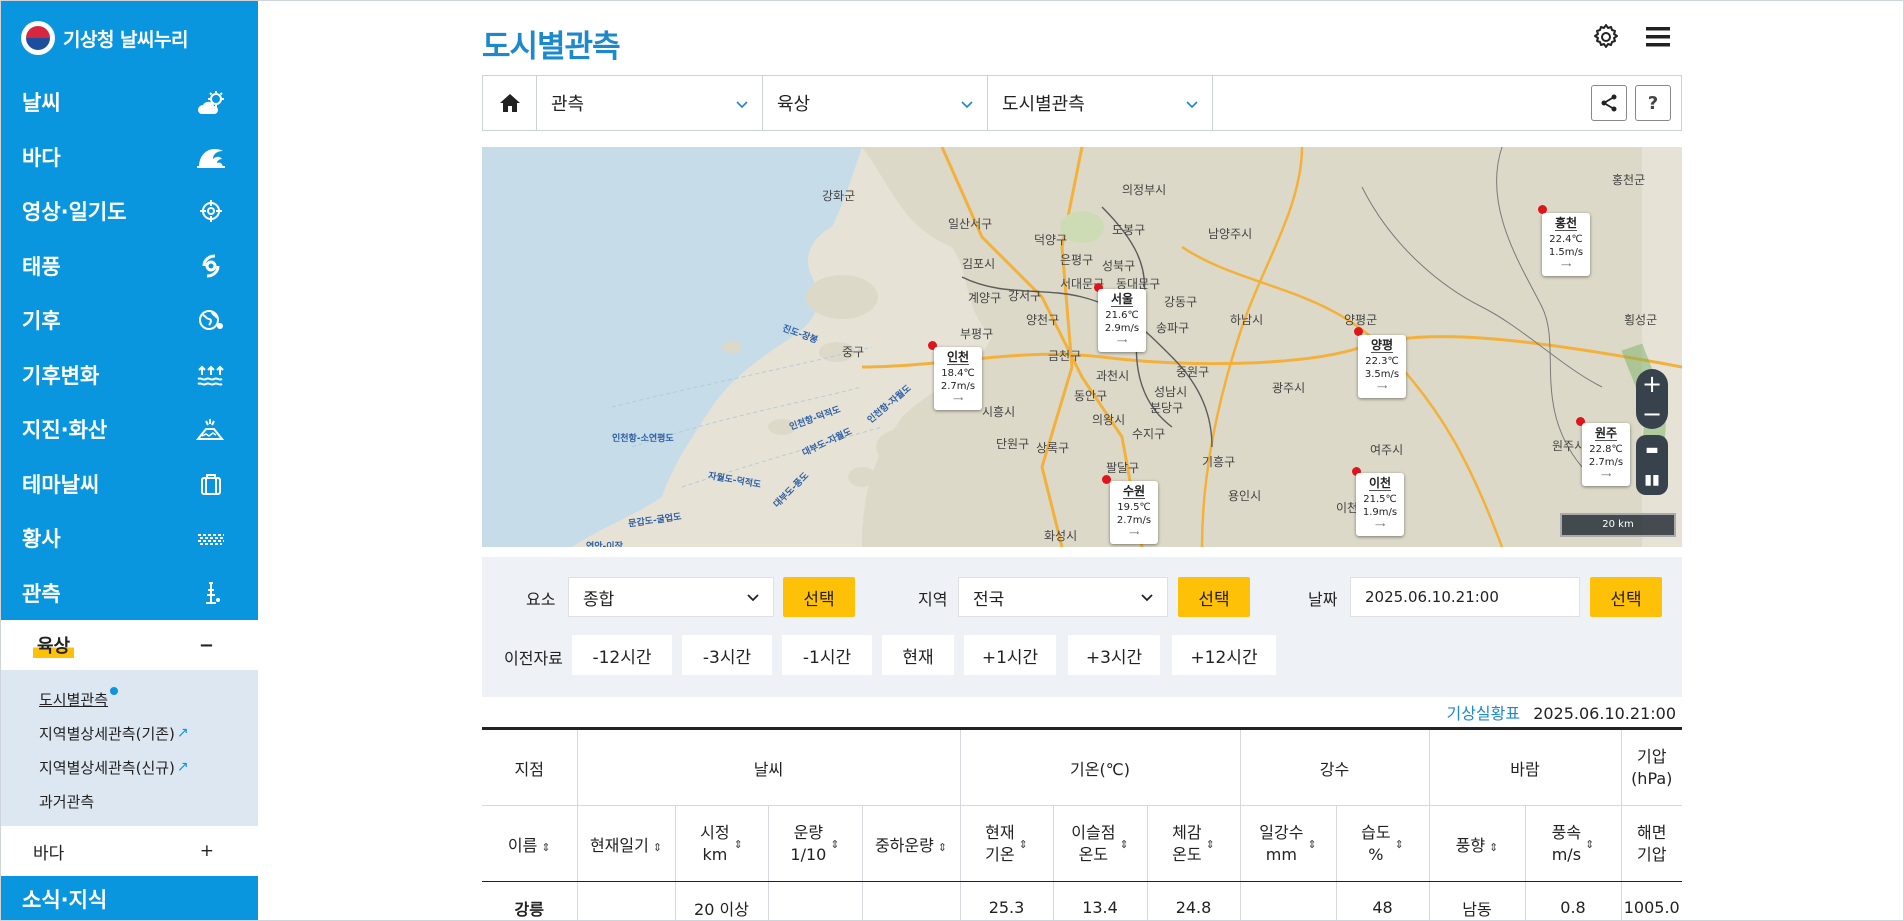 The width and height of the screenshot is (1904, 921). Describe the element at coordinates (1609, 103) in the screenshot. I see `share-button` at that location.